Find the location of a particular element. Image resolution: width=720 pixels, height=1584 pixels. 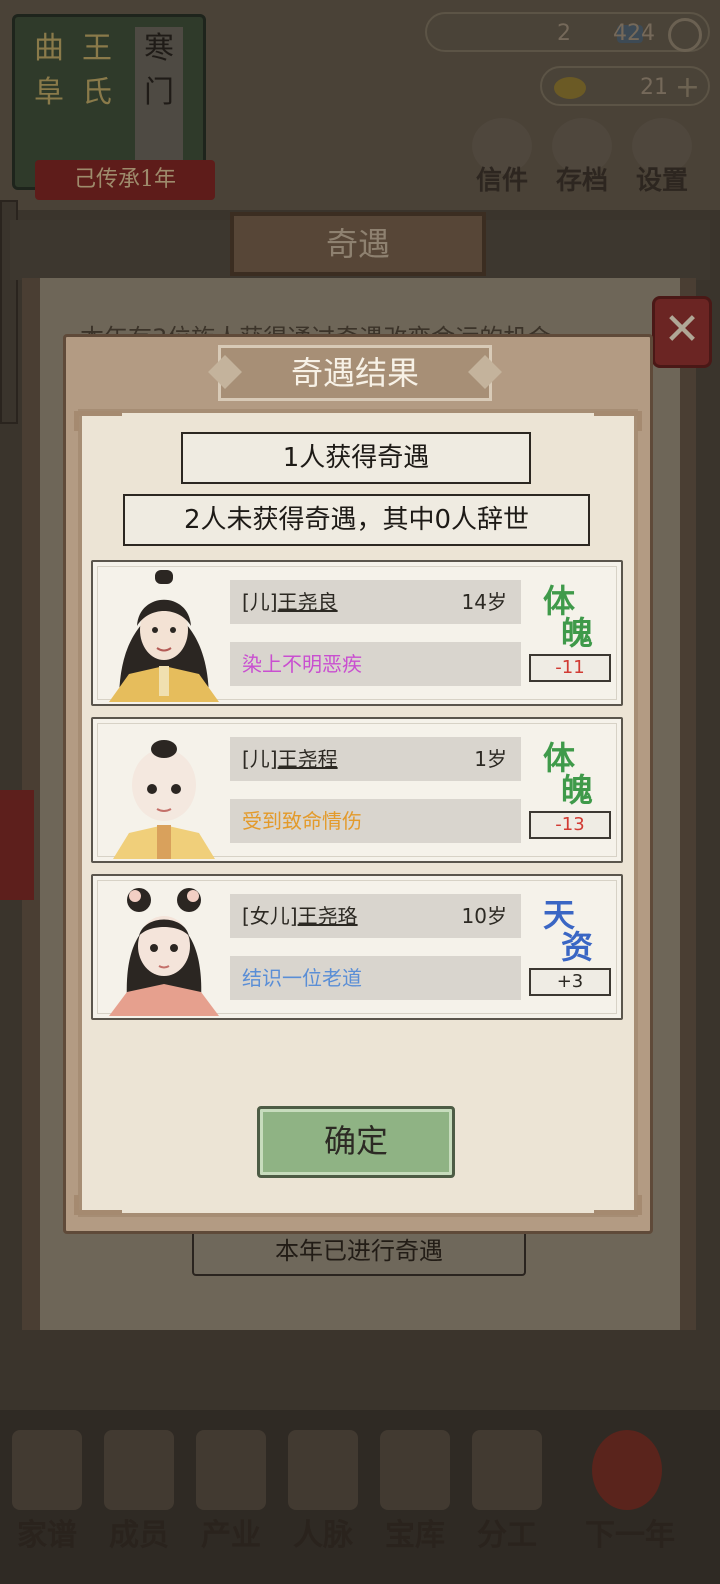

network-icon is located at coordinates (323, 1470).